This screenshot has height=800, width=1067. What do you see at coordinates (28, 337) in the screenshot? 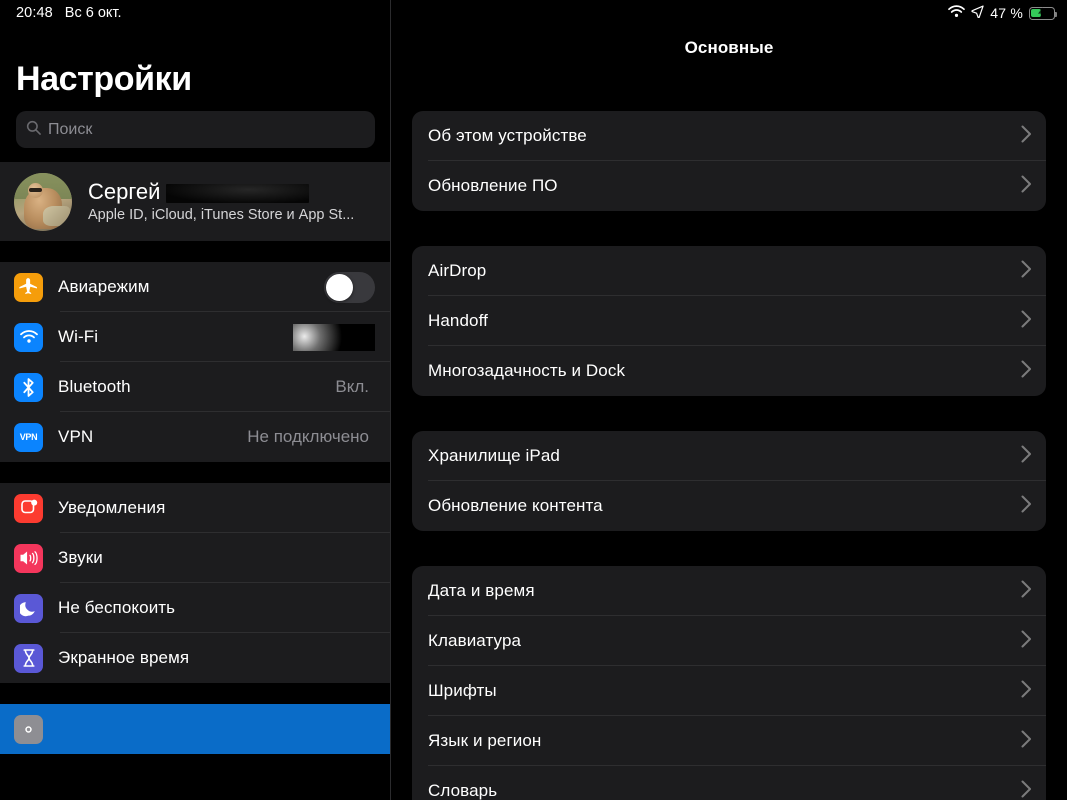
I see `wifi-icon` at bounding box center [28, 337].